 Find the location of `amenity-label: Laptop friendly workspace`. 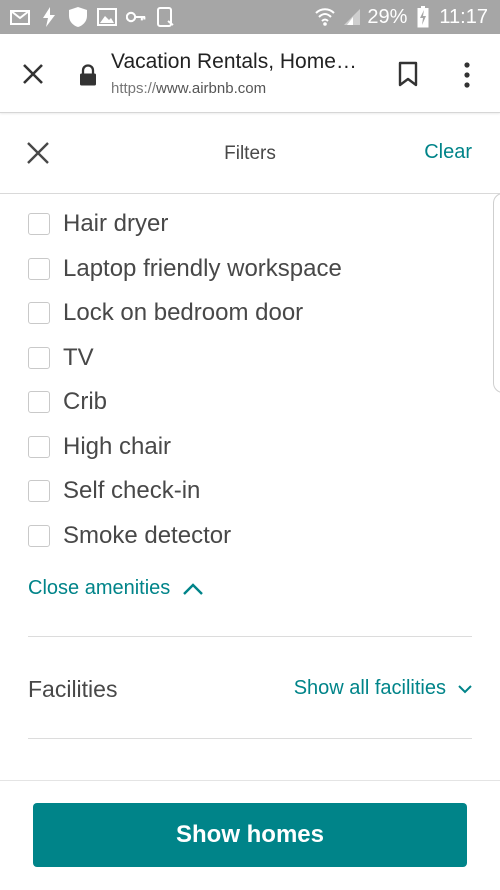

amenity-label: Laptop friendly workspace is located at coordinates (202, 268).